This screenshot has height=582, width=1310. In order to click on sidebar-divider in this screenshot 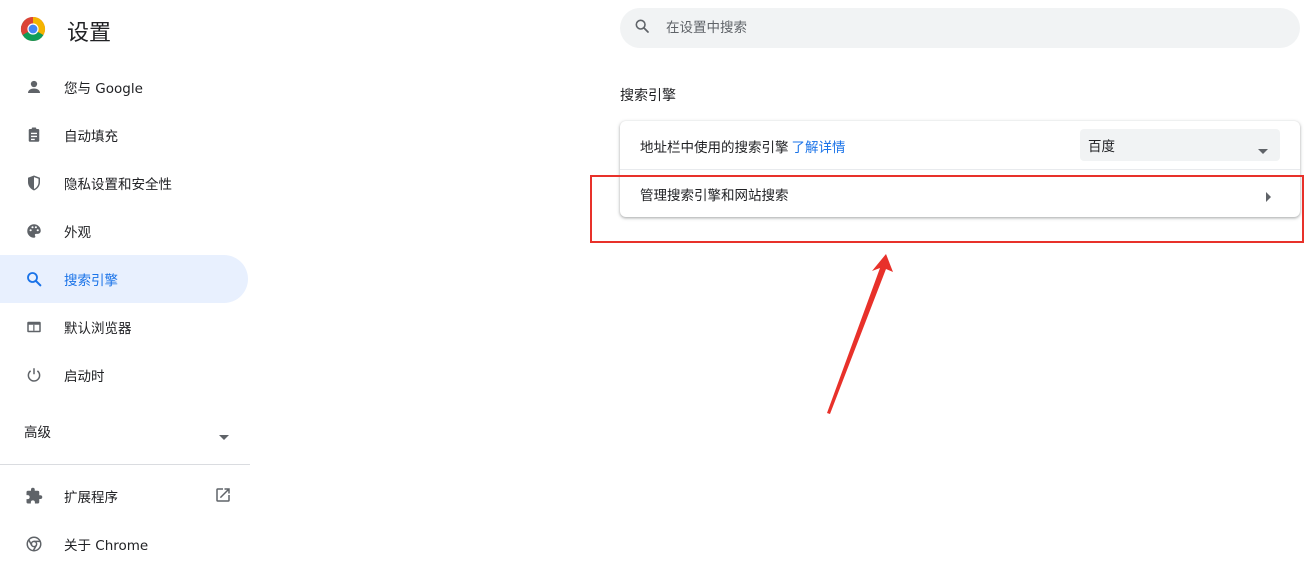, I will do `click(125, 464)`.